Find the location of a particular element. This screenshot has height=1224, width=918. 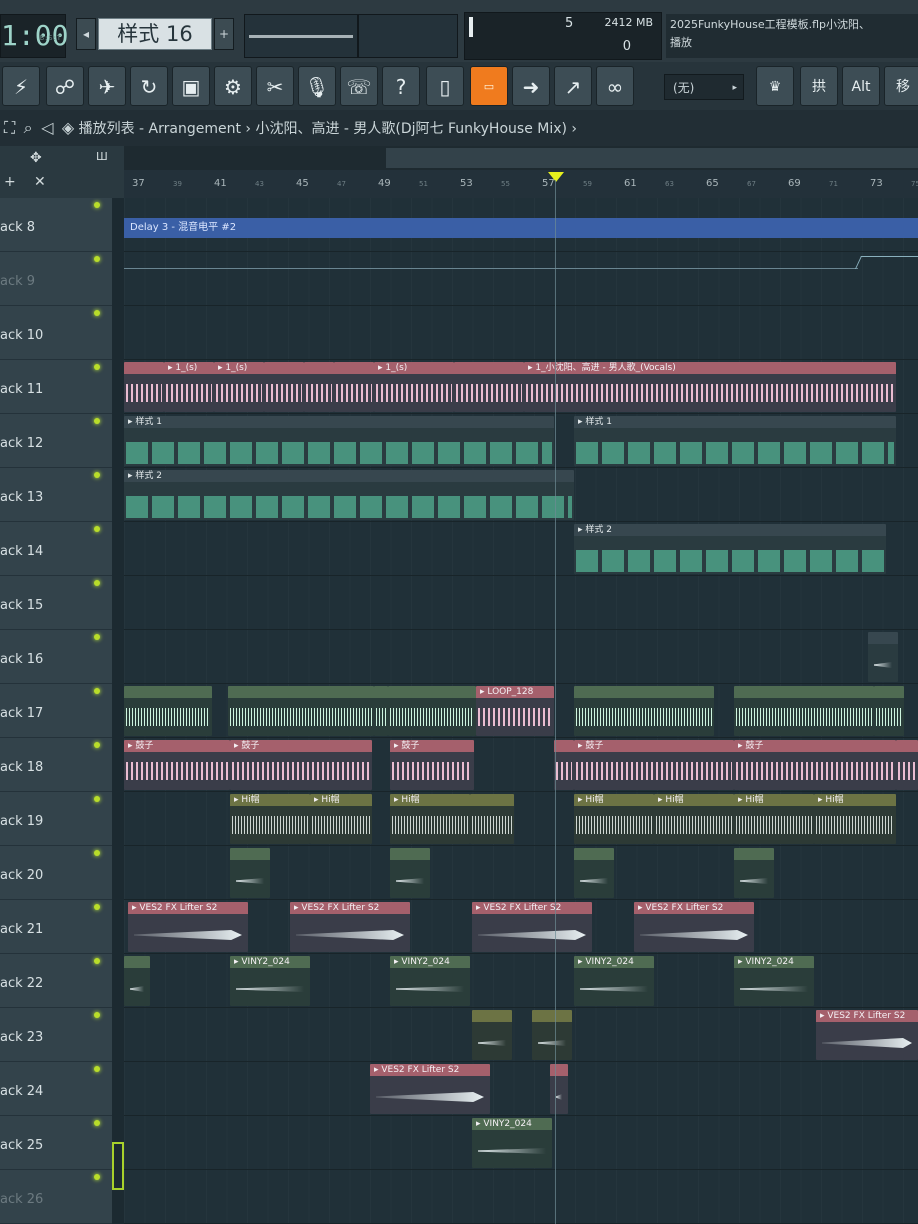

toolbar-right-button-3: 移 is located at coordinates (901, 86).